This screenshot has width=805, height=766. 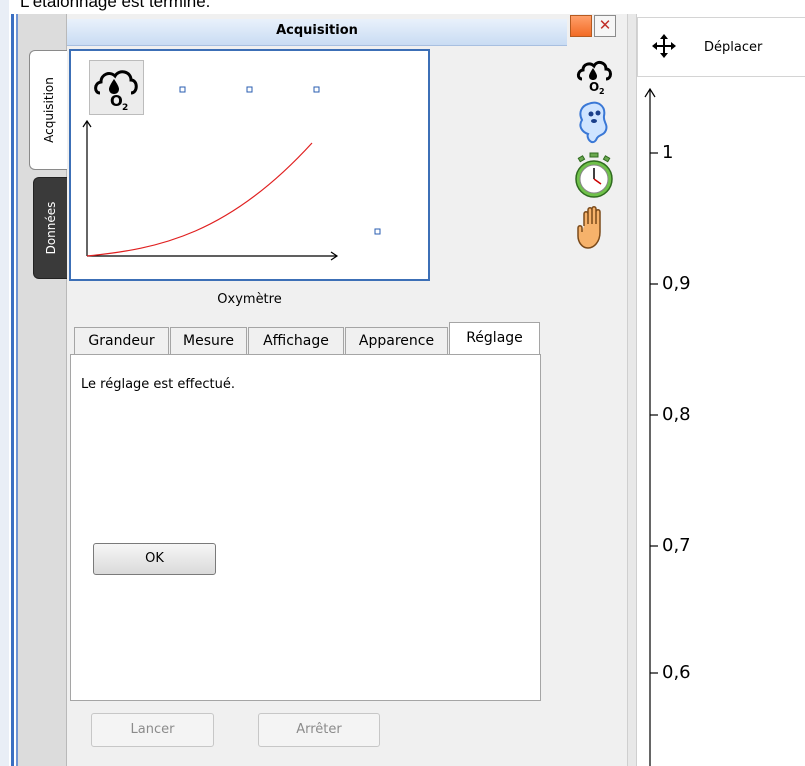 I want to click on preview-curve, so click(x=199, y=199).